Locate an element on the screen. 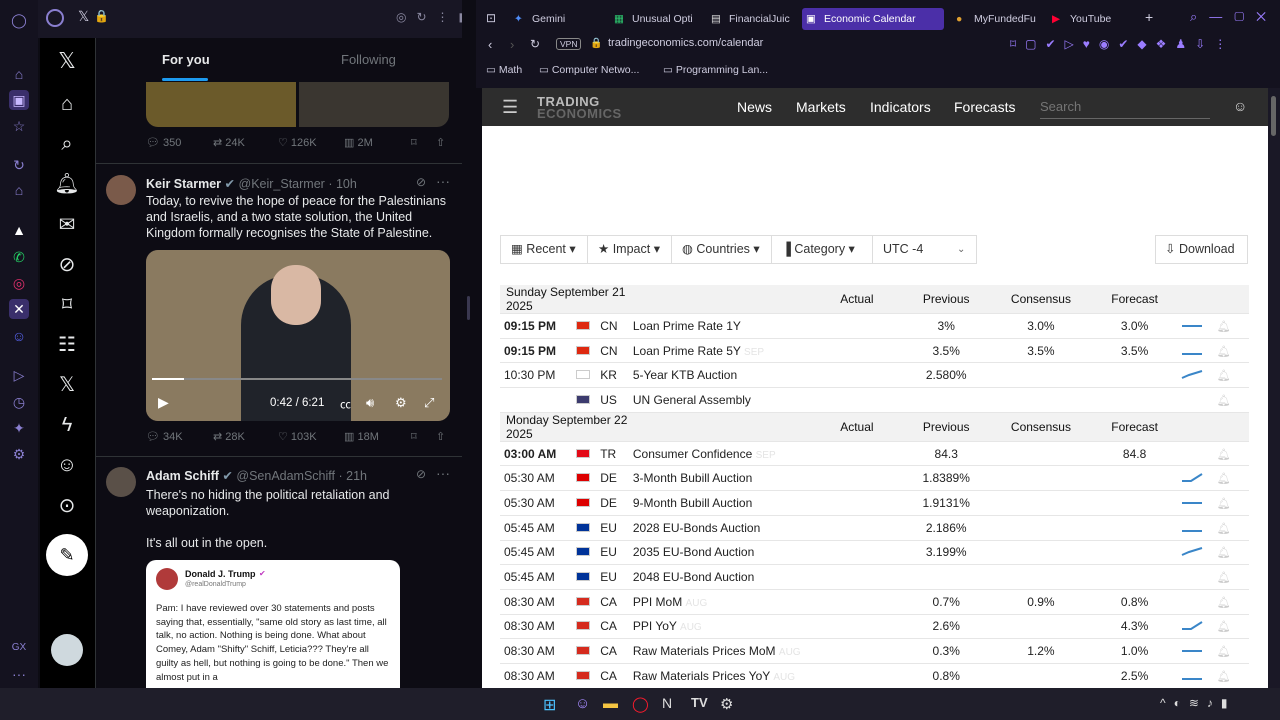 This screenshot has width=1280, height=720. calendar-row: 08:30 AM CA PPI MoM AUG 0.7% 0.9% 0.8% 🔔︎ is located at coordinates (874, 602).